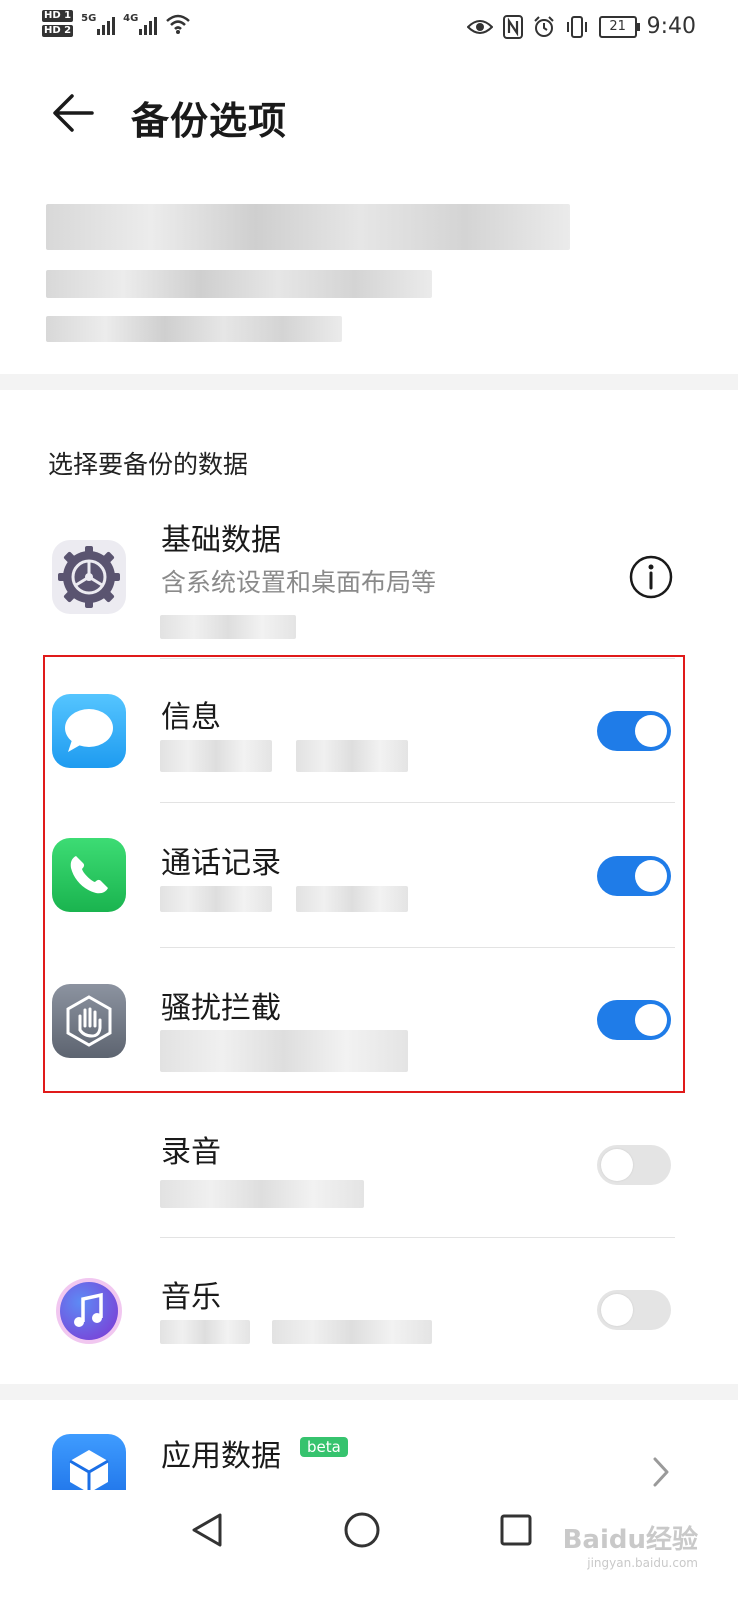 The image size is (738, 1600). Describe the element at coordinates (630, 1540) in the screenshot. I see `watermark-brand: Baidu经验` at that location.